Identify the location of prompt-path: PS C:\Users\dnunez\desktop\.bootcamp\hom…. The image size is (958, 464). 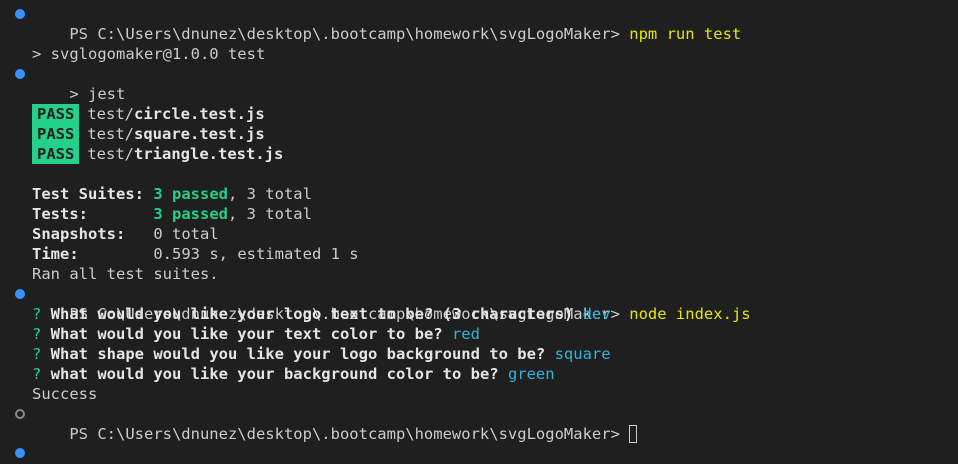
(349, 434).